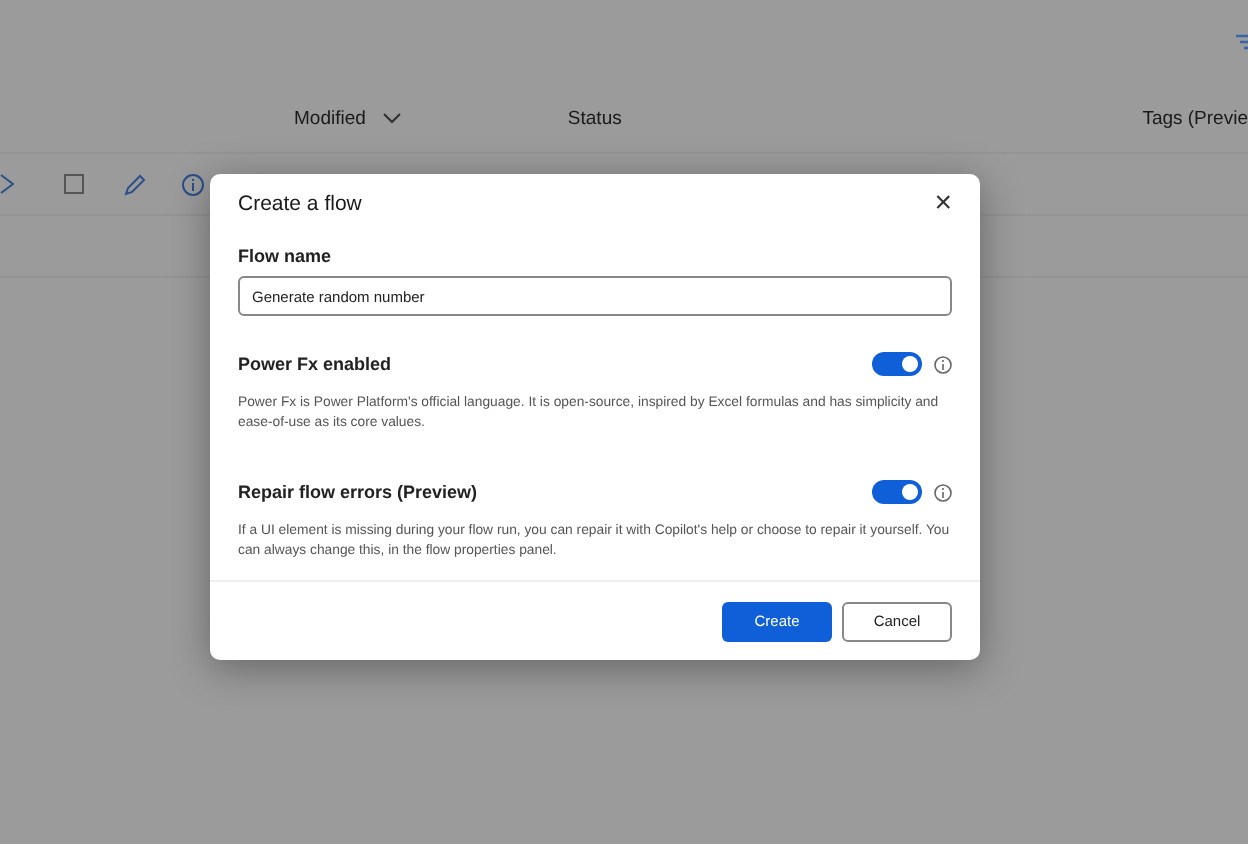  What do you see at coordinates (1195, 118) in the screenshot?
I see `column-header: Tags (Previe` at bounding box center [1195, 118].